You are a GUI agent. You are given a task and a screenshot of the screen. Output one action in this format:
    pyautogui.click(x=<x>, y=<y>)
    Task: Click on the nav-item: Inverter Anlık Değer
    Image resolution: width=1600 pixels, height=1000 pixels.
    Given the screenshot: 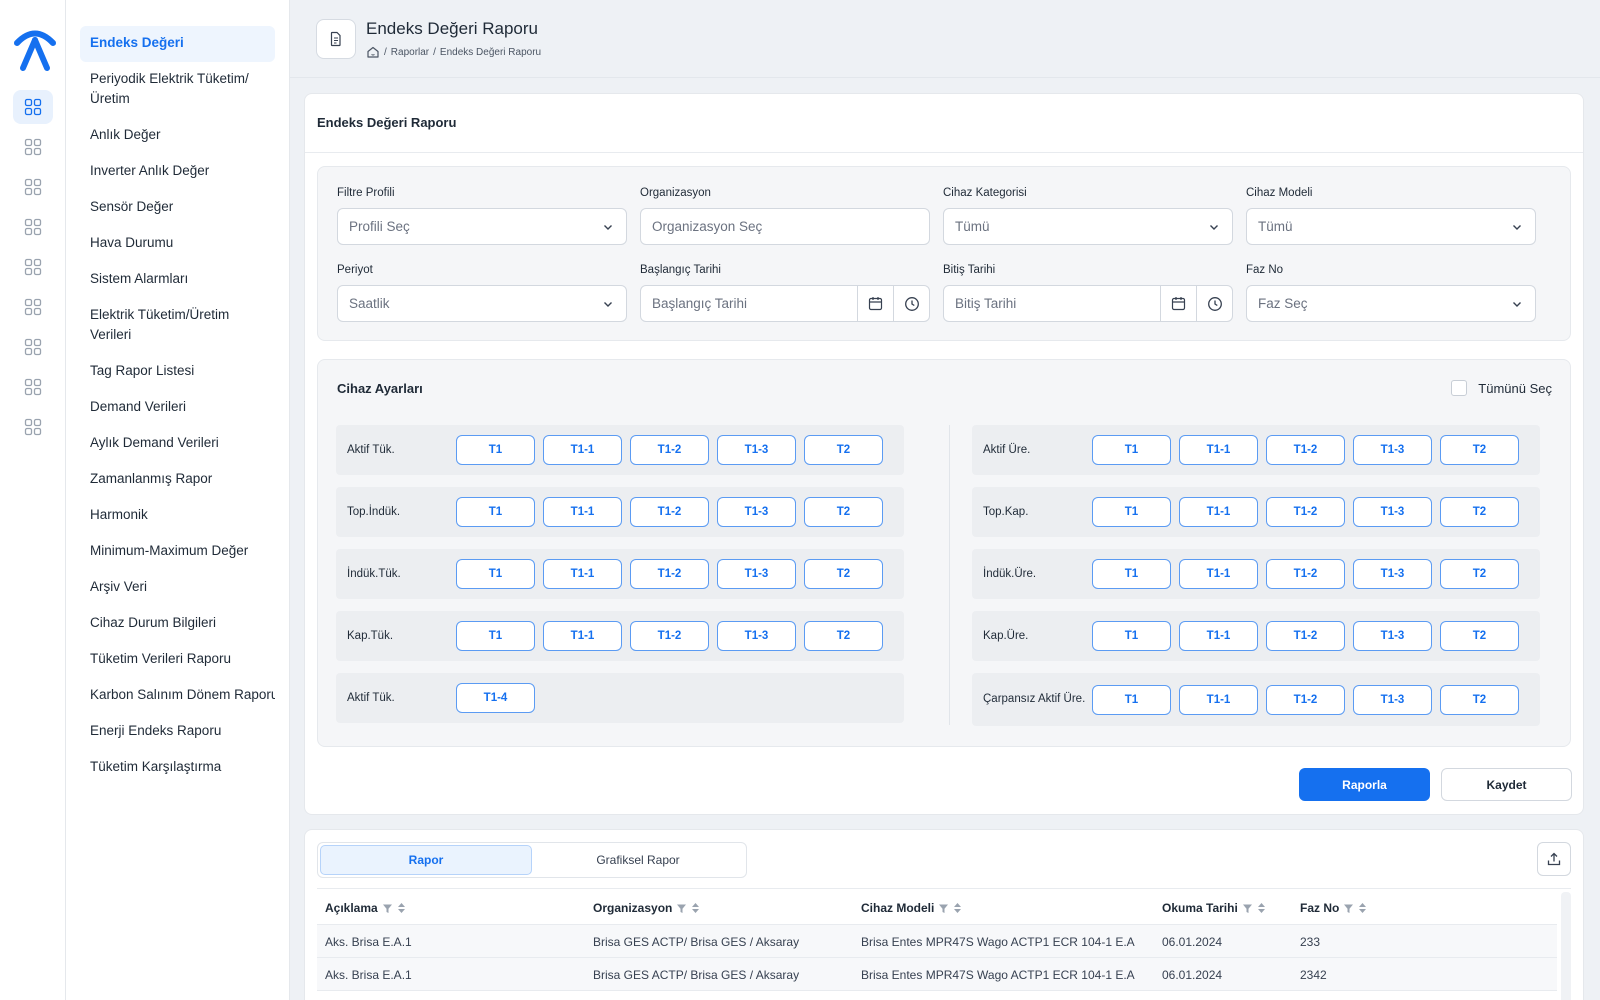 What is the action you would take?
    pyautogui.click(x=177, y=172)
    